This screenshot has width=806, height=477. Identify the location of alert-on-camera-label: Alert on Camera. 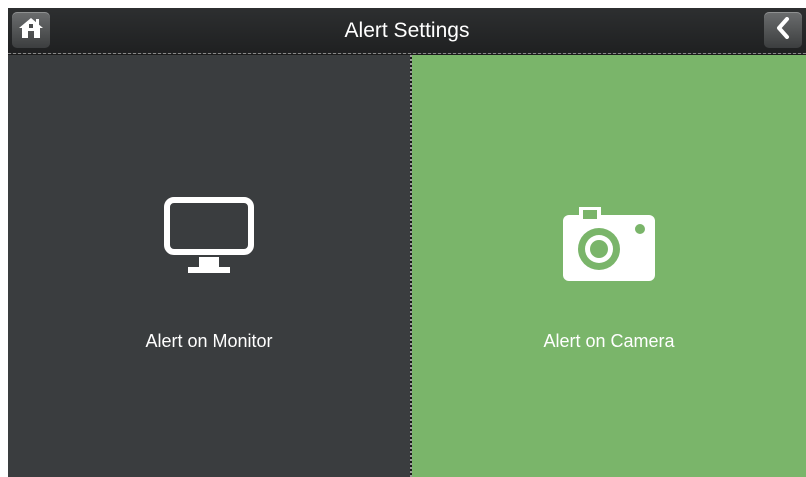
(609, 341).